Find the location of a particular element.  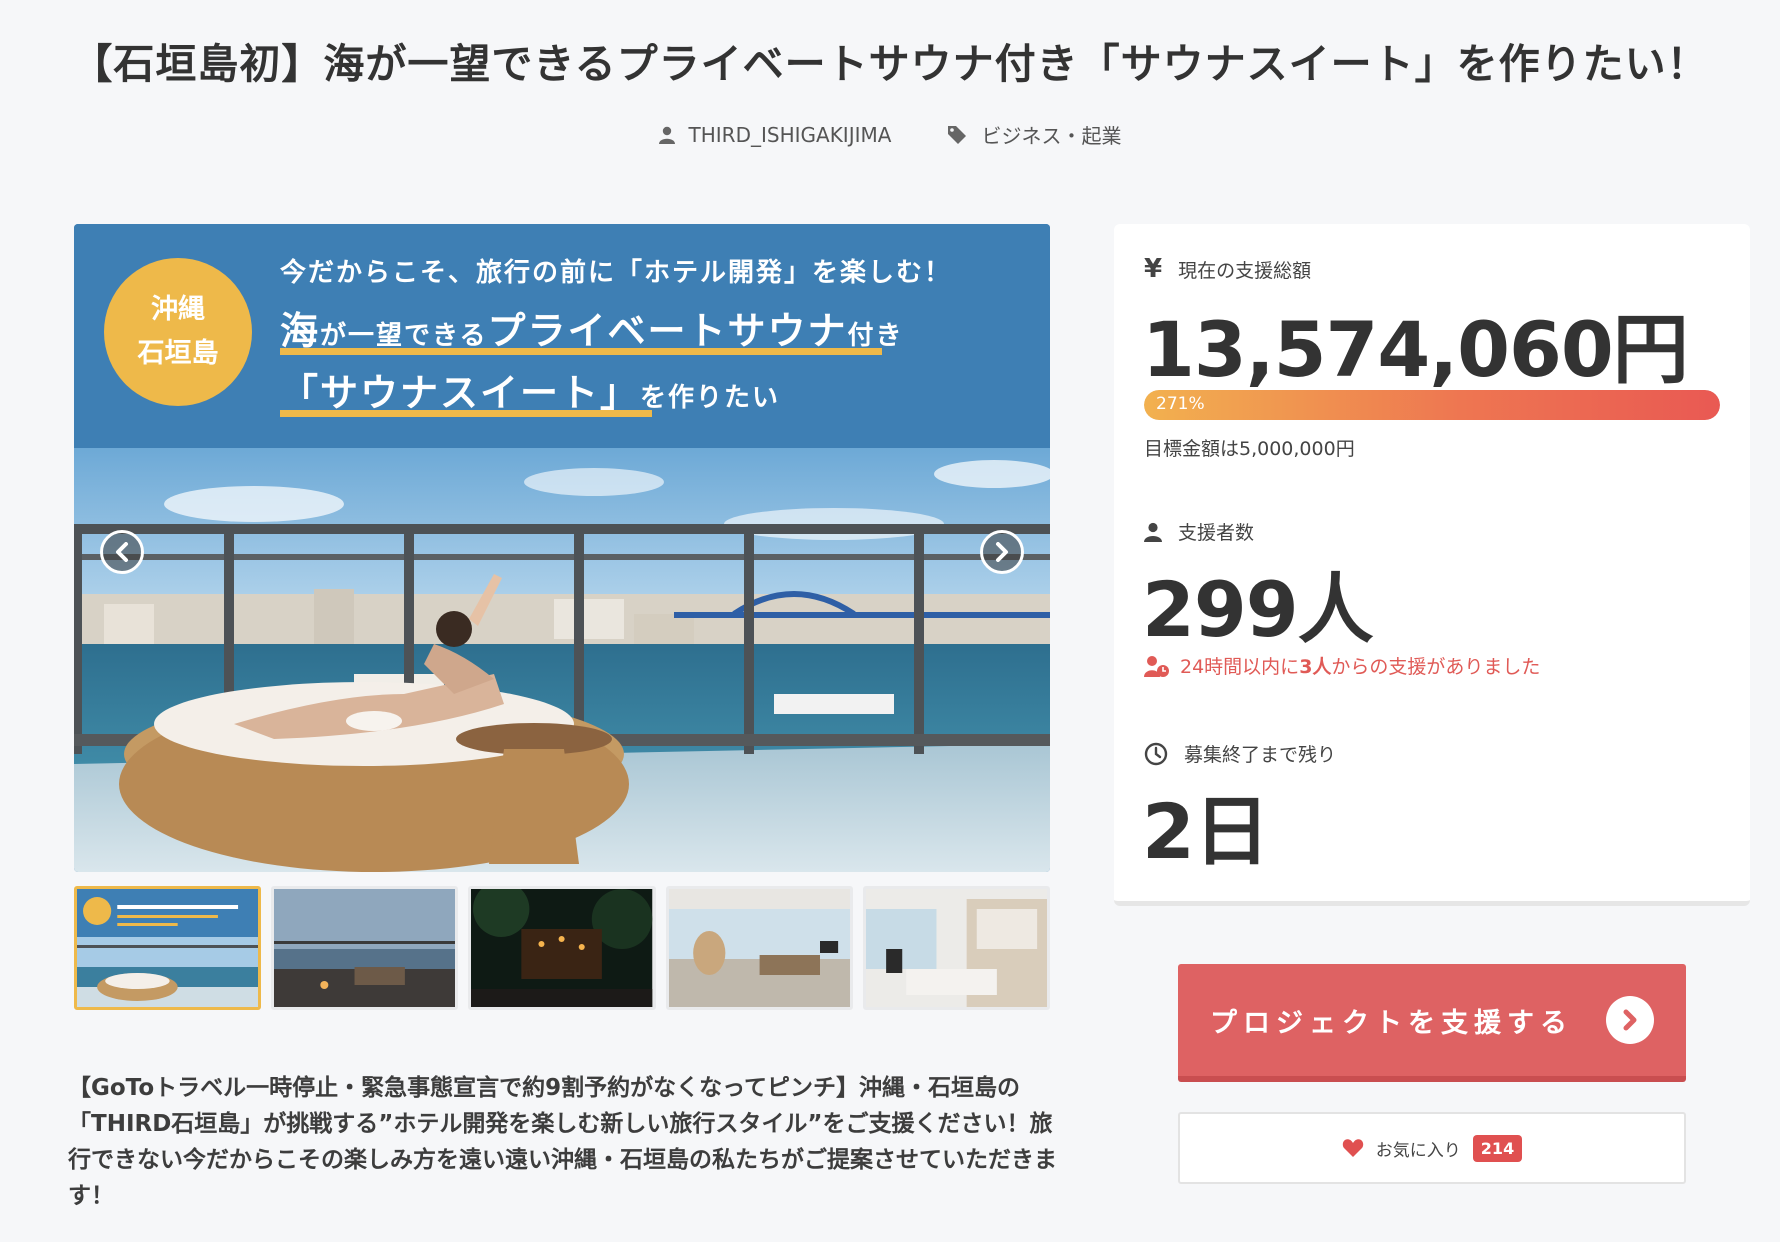

amount-label-row: ¥ 現在の支援総額 is located at coordinates (1227, 269).